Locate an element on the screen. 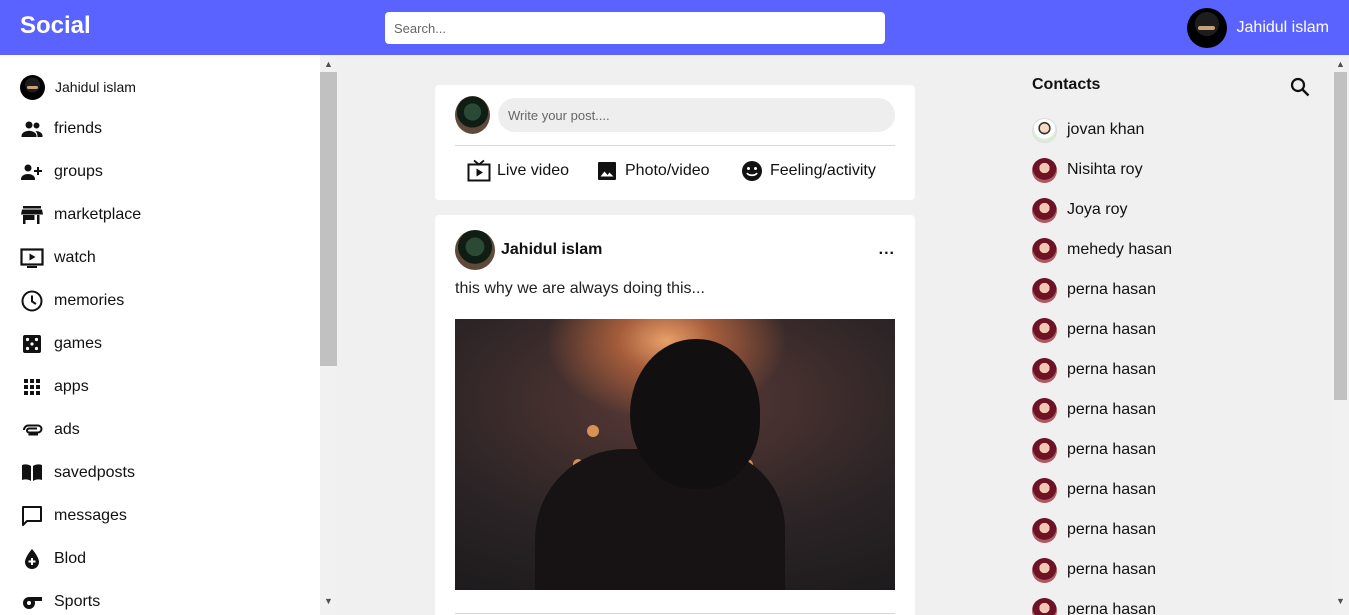  feeling-activity-button: Feeling/activity is located at coordinates (808, 171).